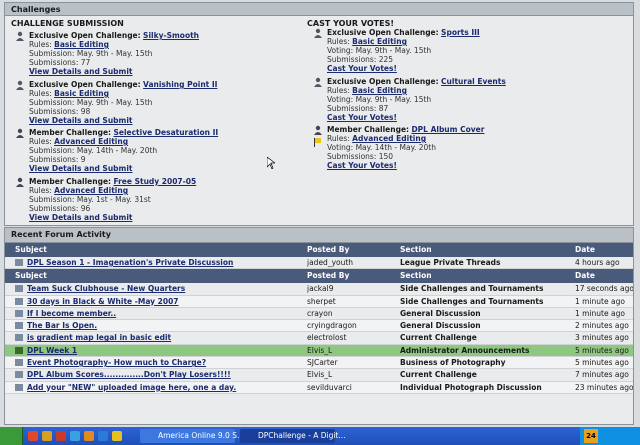 This screenshot has height=445, width=640. What do you see at coordinates (171, 35) in the screenshot?
I see `challenge-name-link: Silky-Smooth` at bounding box center [171, 35].